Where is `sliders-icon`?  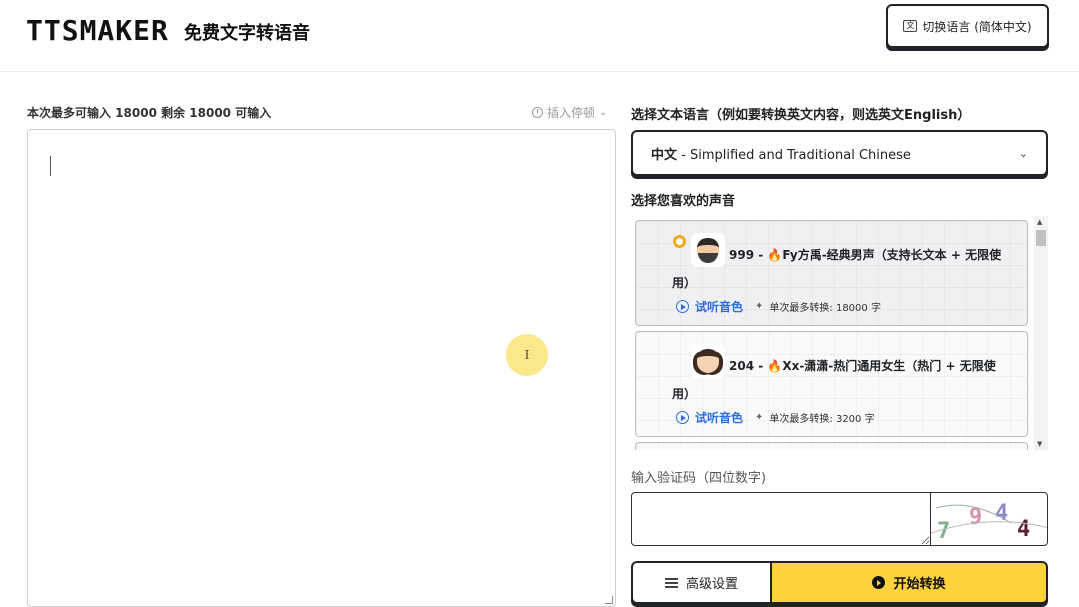 sliders-icon is located at coordinates (671, 582).